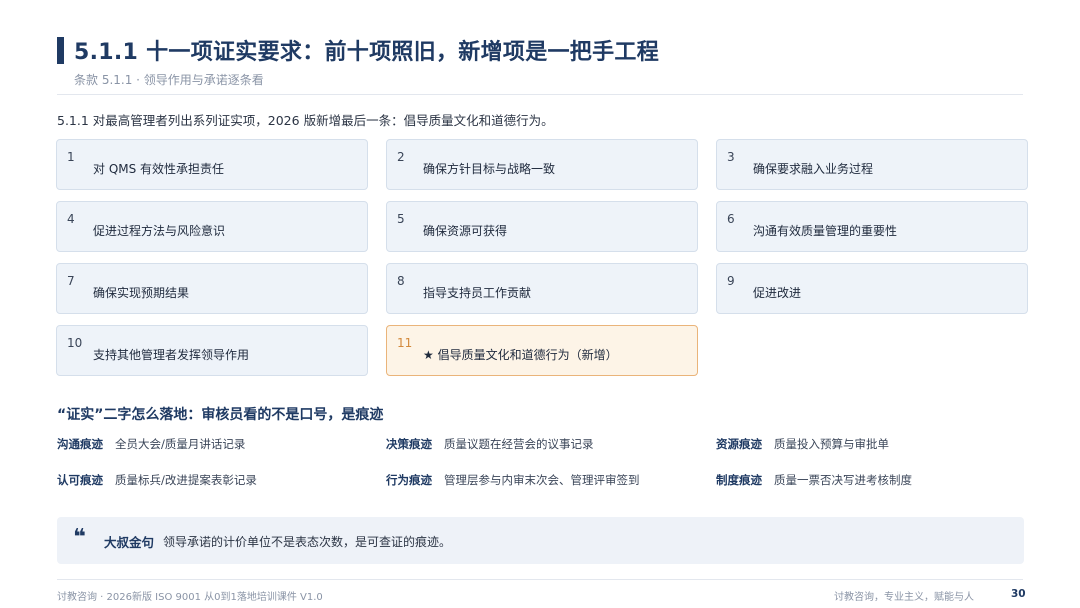 The width and height of the screenshot is (1080, 608). I want to click on requirement-card: 1 对 QMS 有效性承担责任, so click(212, 164).